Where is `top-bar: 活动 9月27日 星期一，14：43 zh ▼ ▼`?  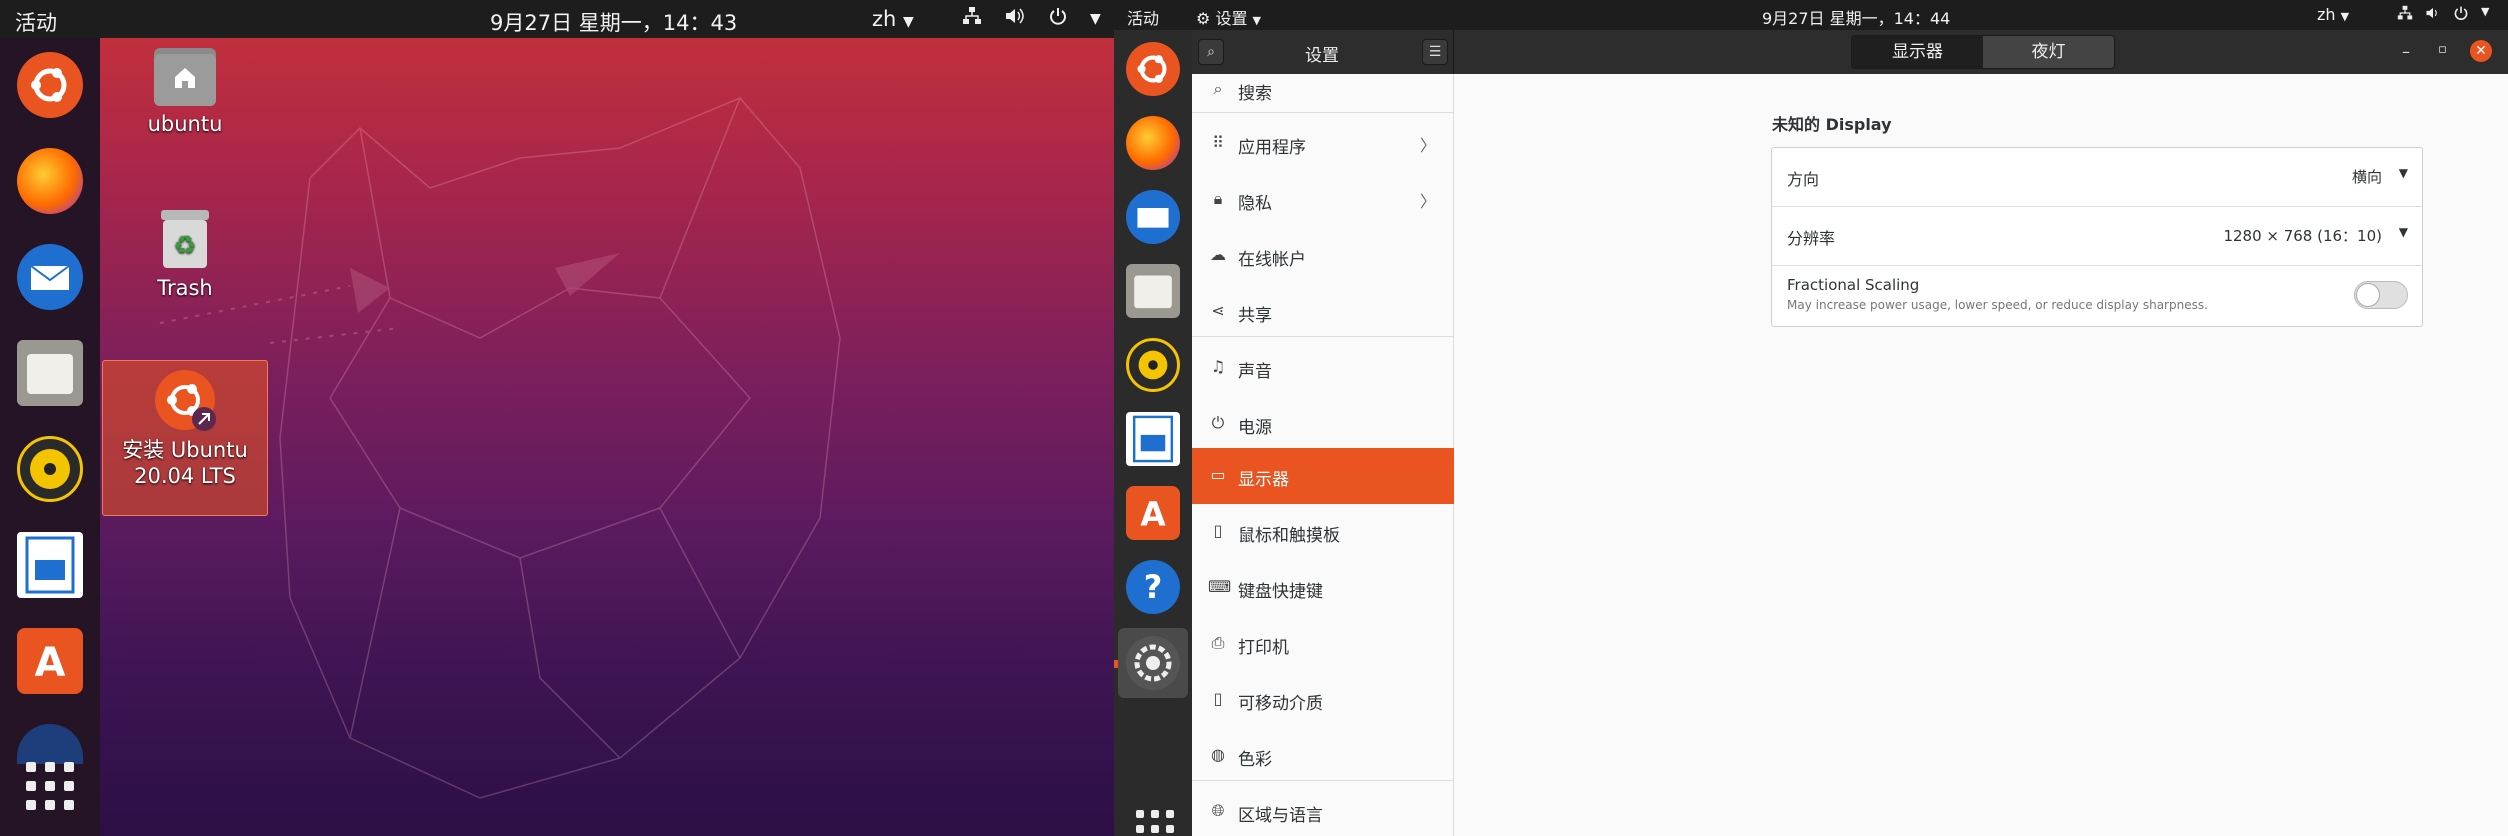
top-bar: 活动 9月27日 星期一，14：43 zh ▼ ▼ is located at coordinates (557, 19).